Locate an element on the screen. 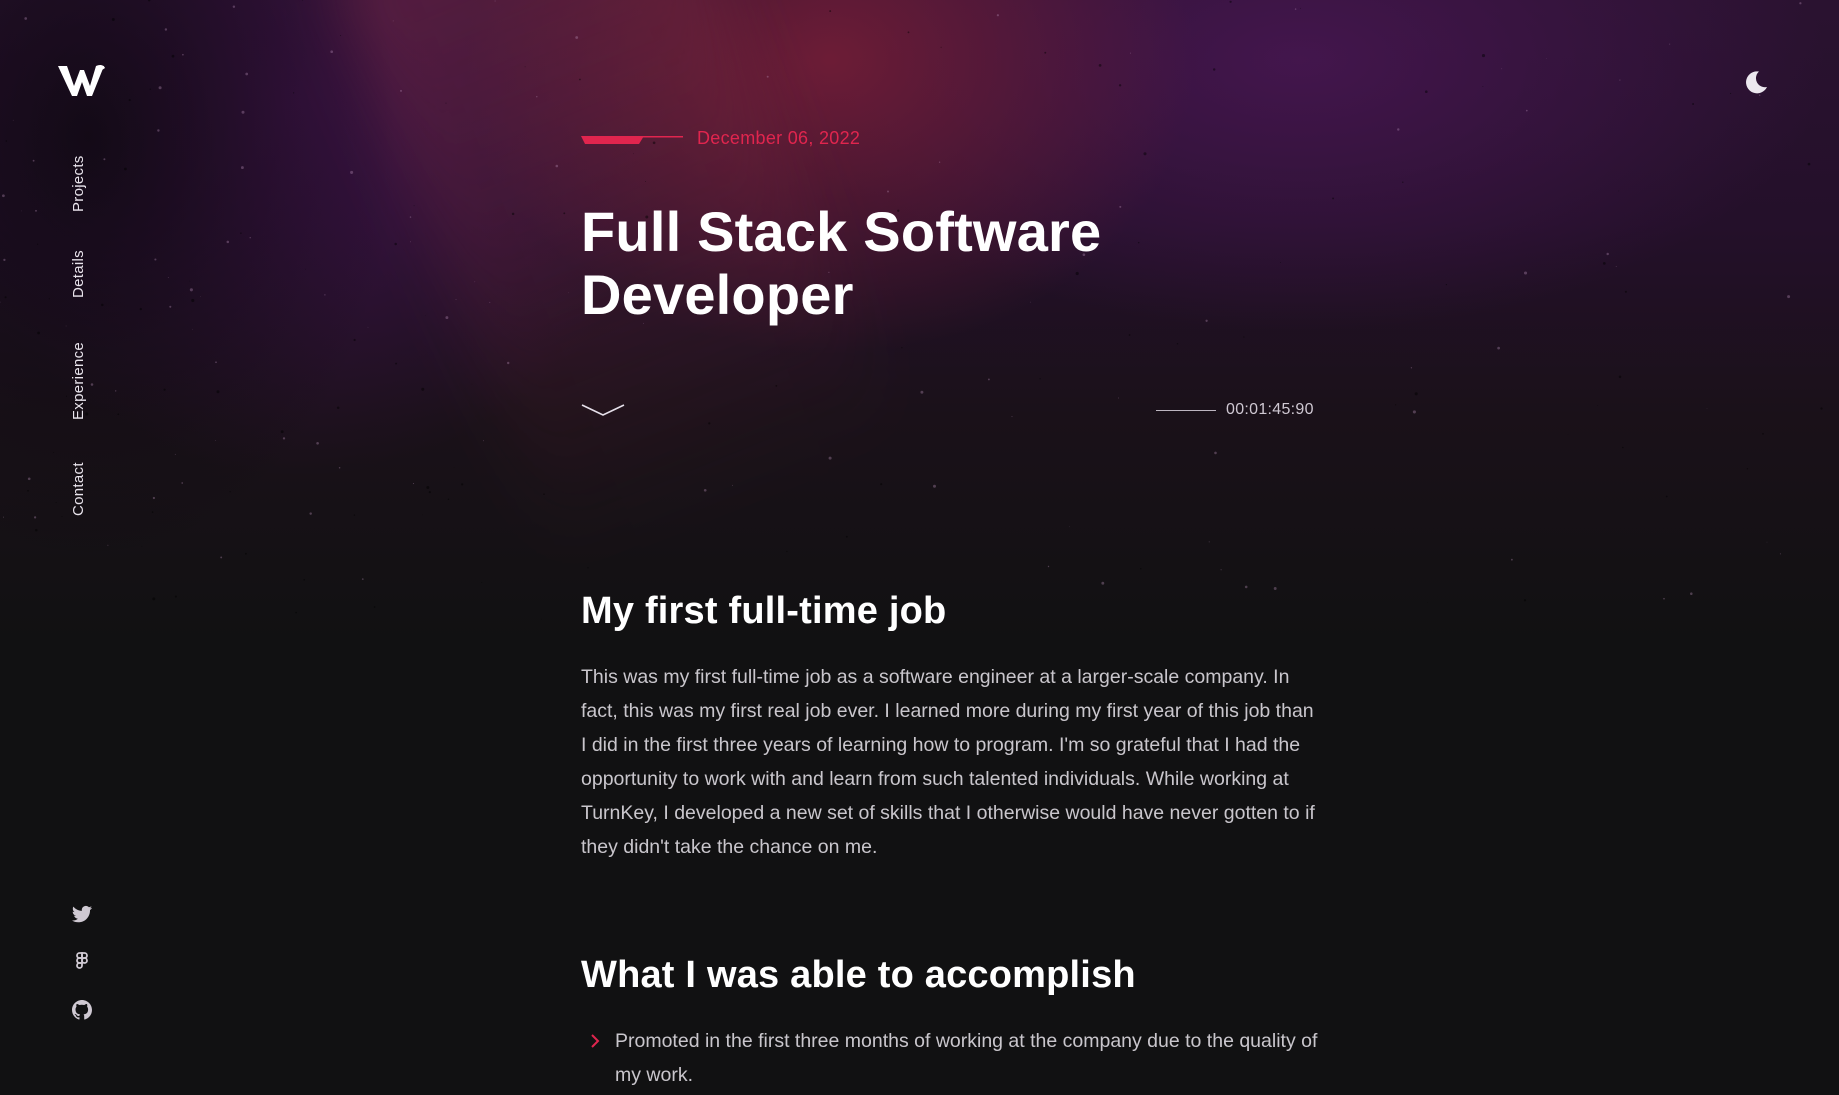 This screenshot has height=1095, width=1839. post-title: Full Stack Software Developer is located at coordinates (841, 263).